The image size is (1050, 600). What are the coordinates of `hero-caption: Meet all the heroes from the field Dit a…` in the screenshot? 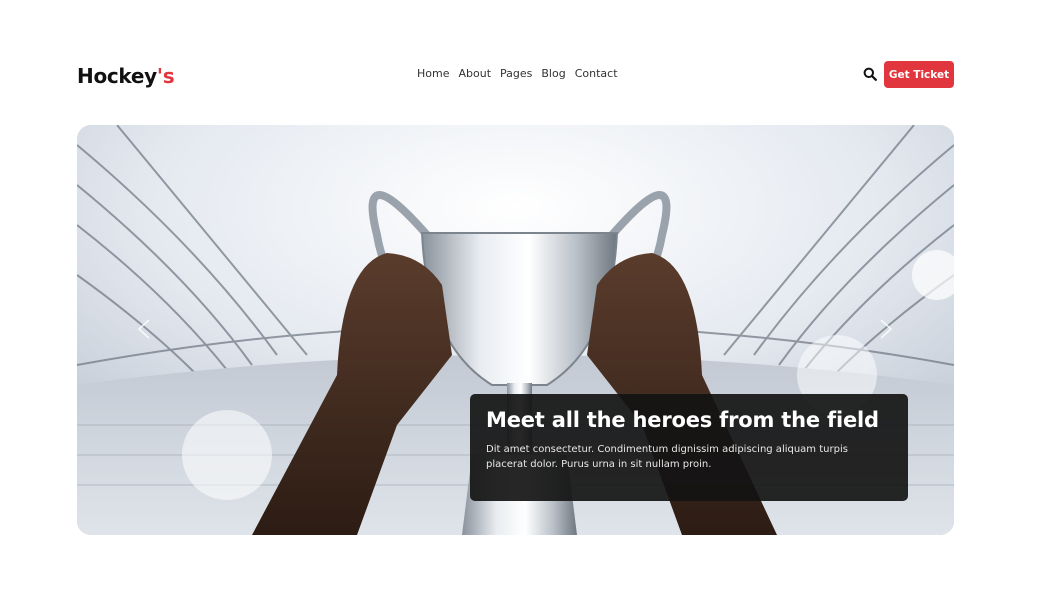 It's located at (689, 447).